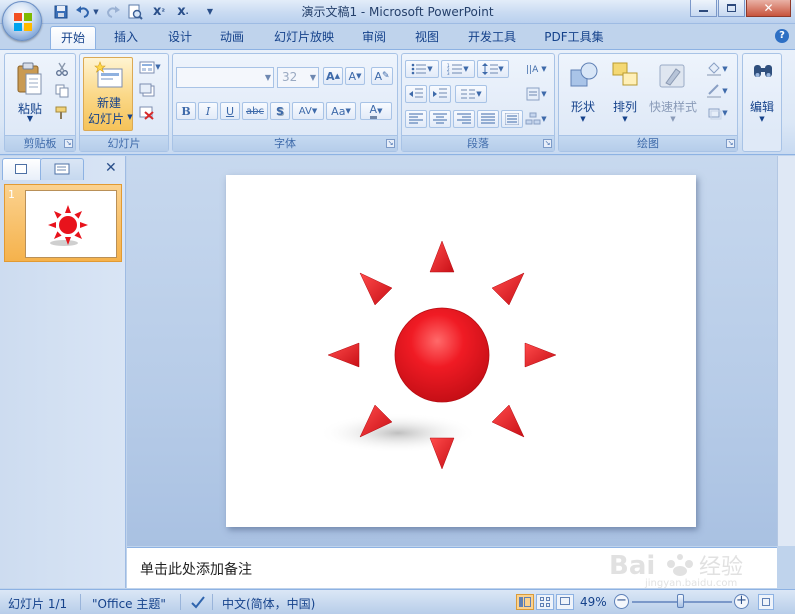  What do you see at coordinates (198, 603) in the screenshot?
I see `spell-check-icon` at bounding box center [198, 603].